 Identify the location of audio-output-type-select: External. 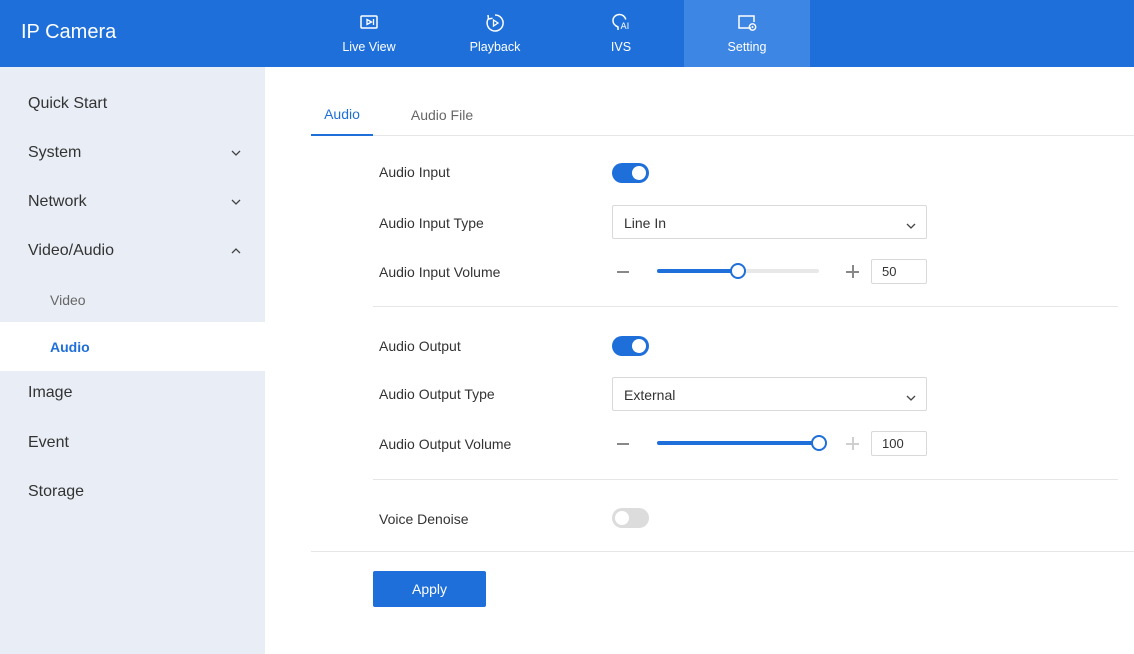
(769, 394).